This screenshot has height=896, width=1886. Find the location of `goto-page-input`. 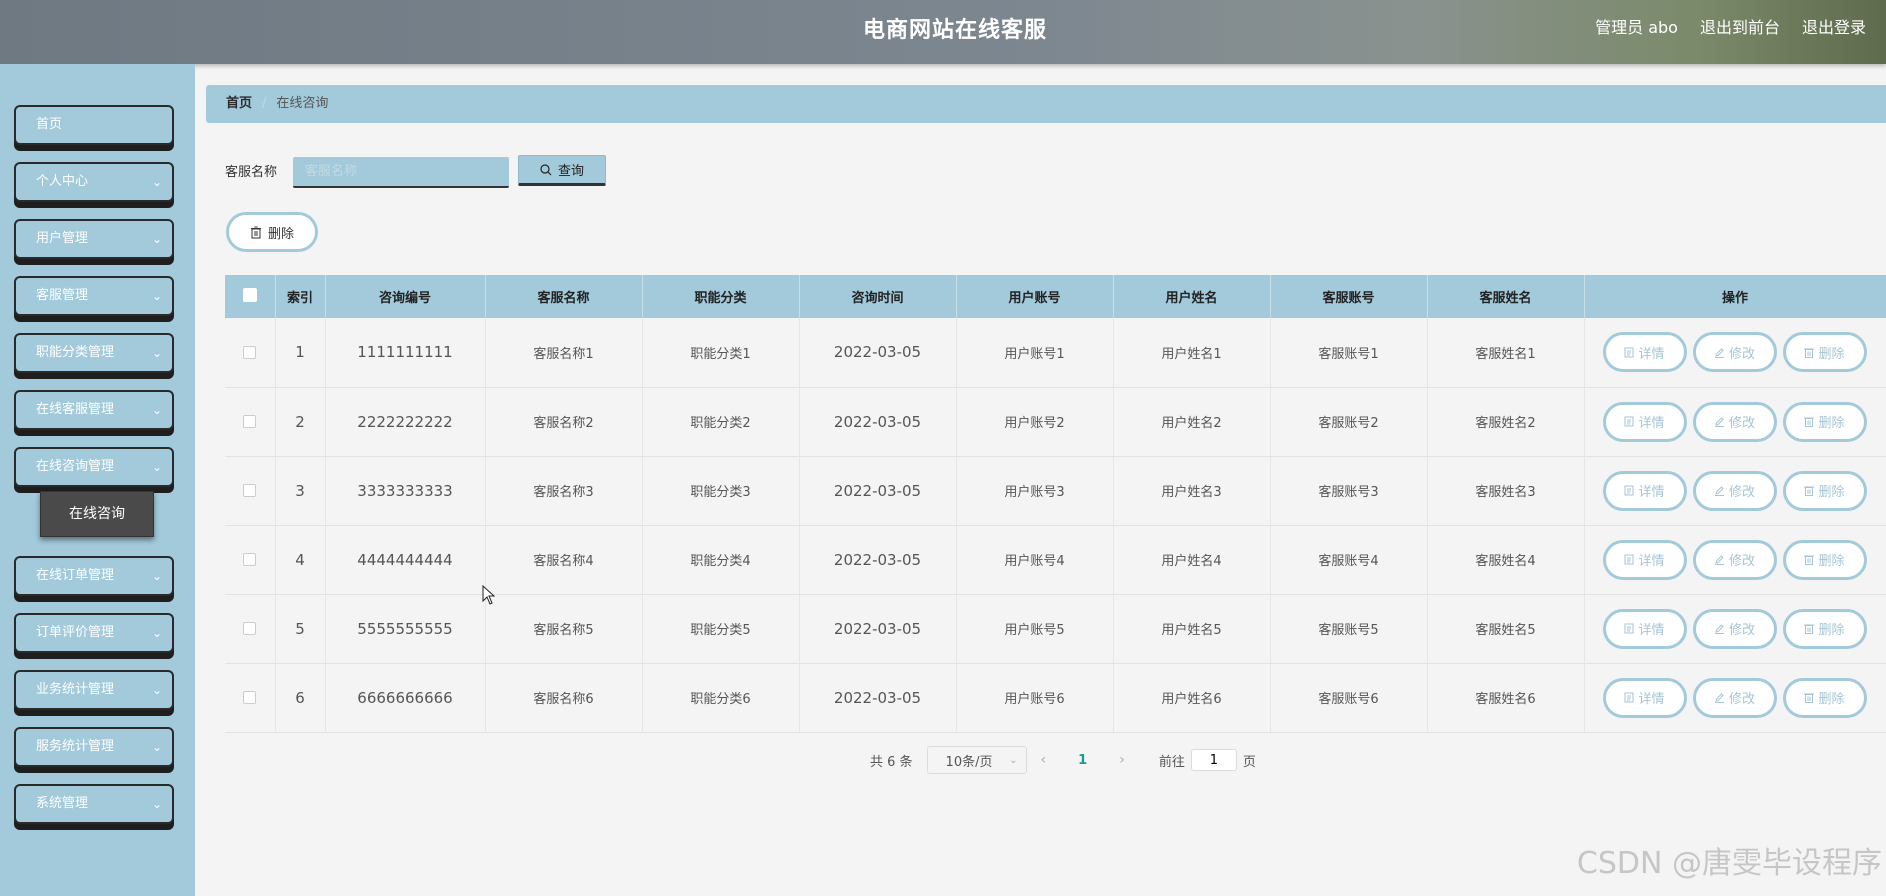

goto-page-input is located at coordinates (1213, 760).